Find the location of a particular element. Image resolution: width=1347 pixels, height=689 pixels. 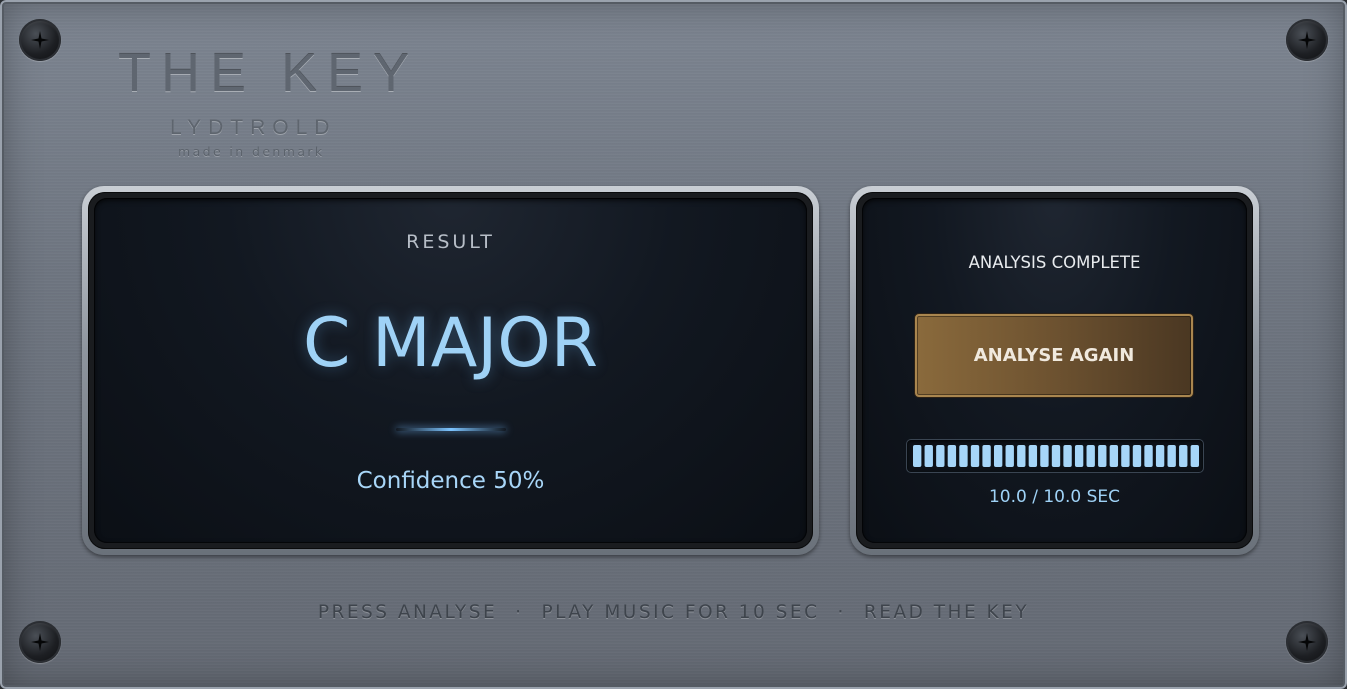

key-underline-glow is located at coordinates (450, 429).